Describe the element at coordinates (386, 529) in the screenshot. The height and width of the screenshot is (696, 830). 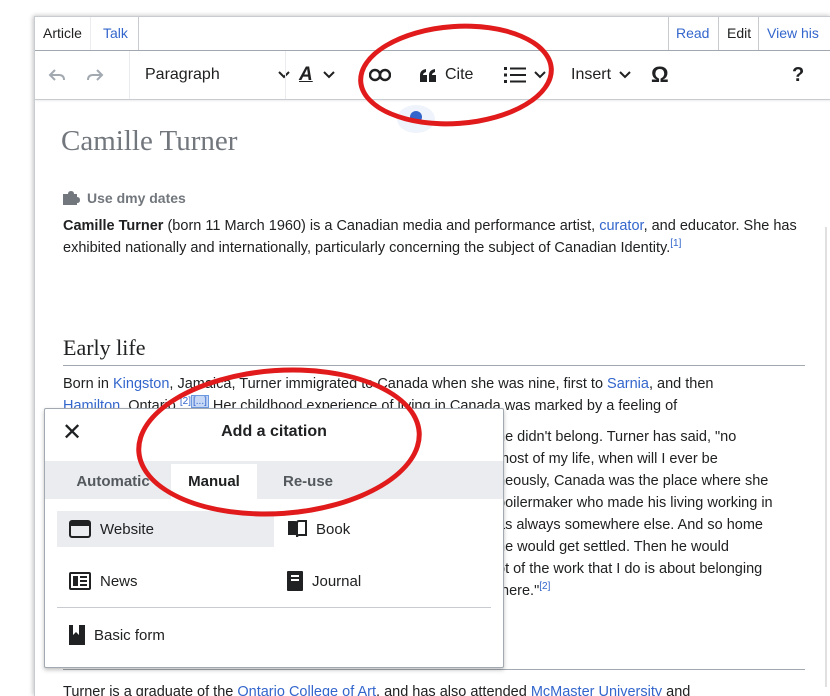
I see `cite-book-option: Book` at that location.